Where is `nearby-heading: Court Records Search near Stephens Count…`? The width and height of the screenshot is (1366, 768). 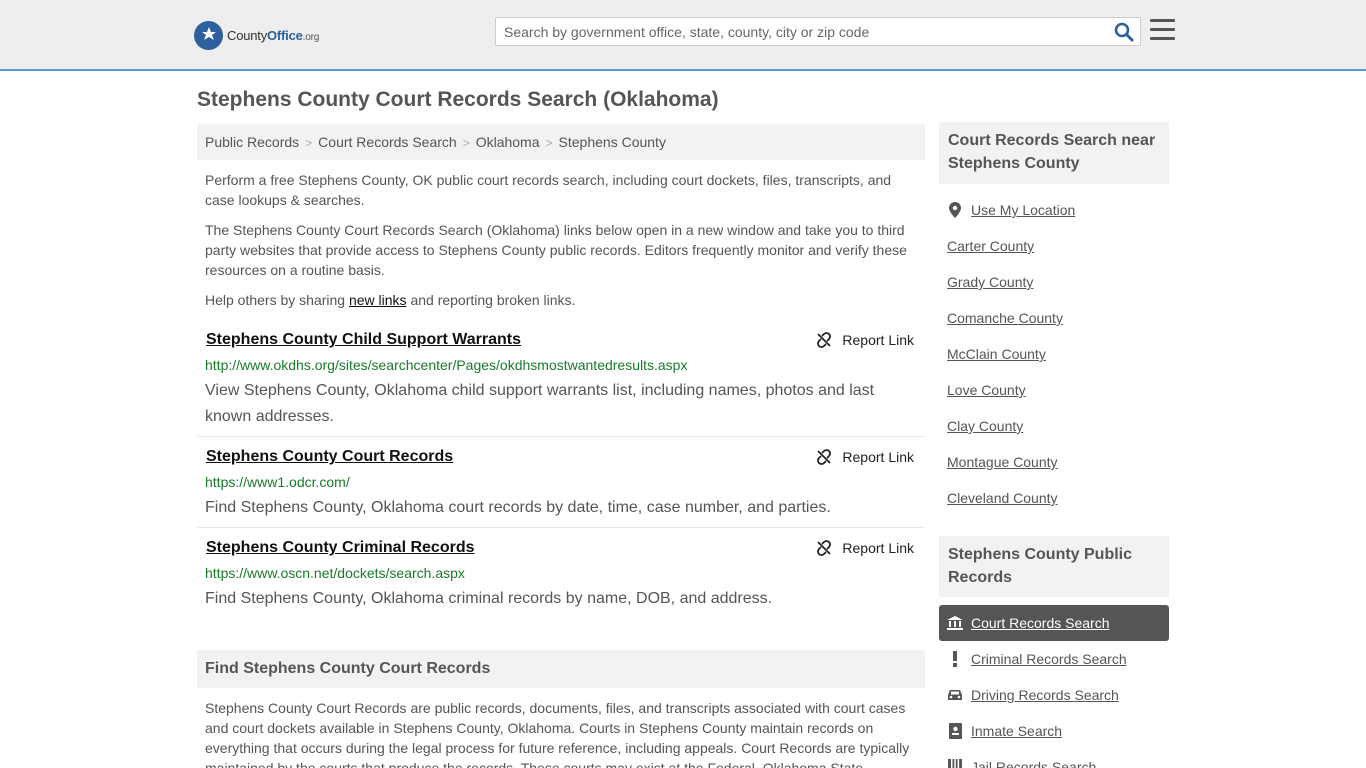
nearby-heading: Court Records Search near Stephens Count… is located at coordinates (1054, 153).